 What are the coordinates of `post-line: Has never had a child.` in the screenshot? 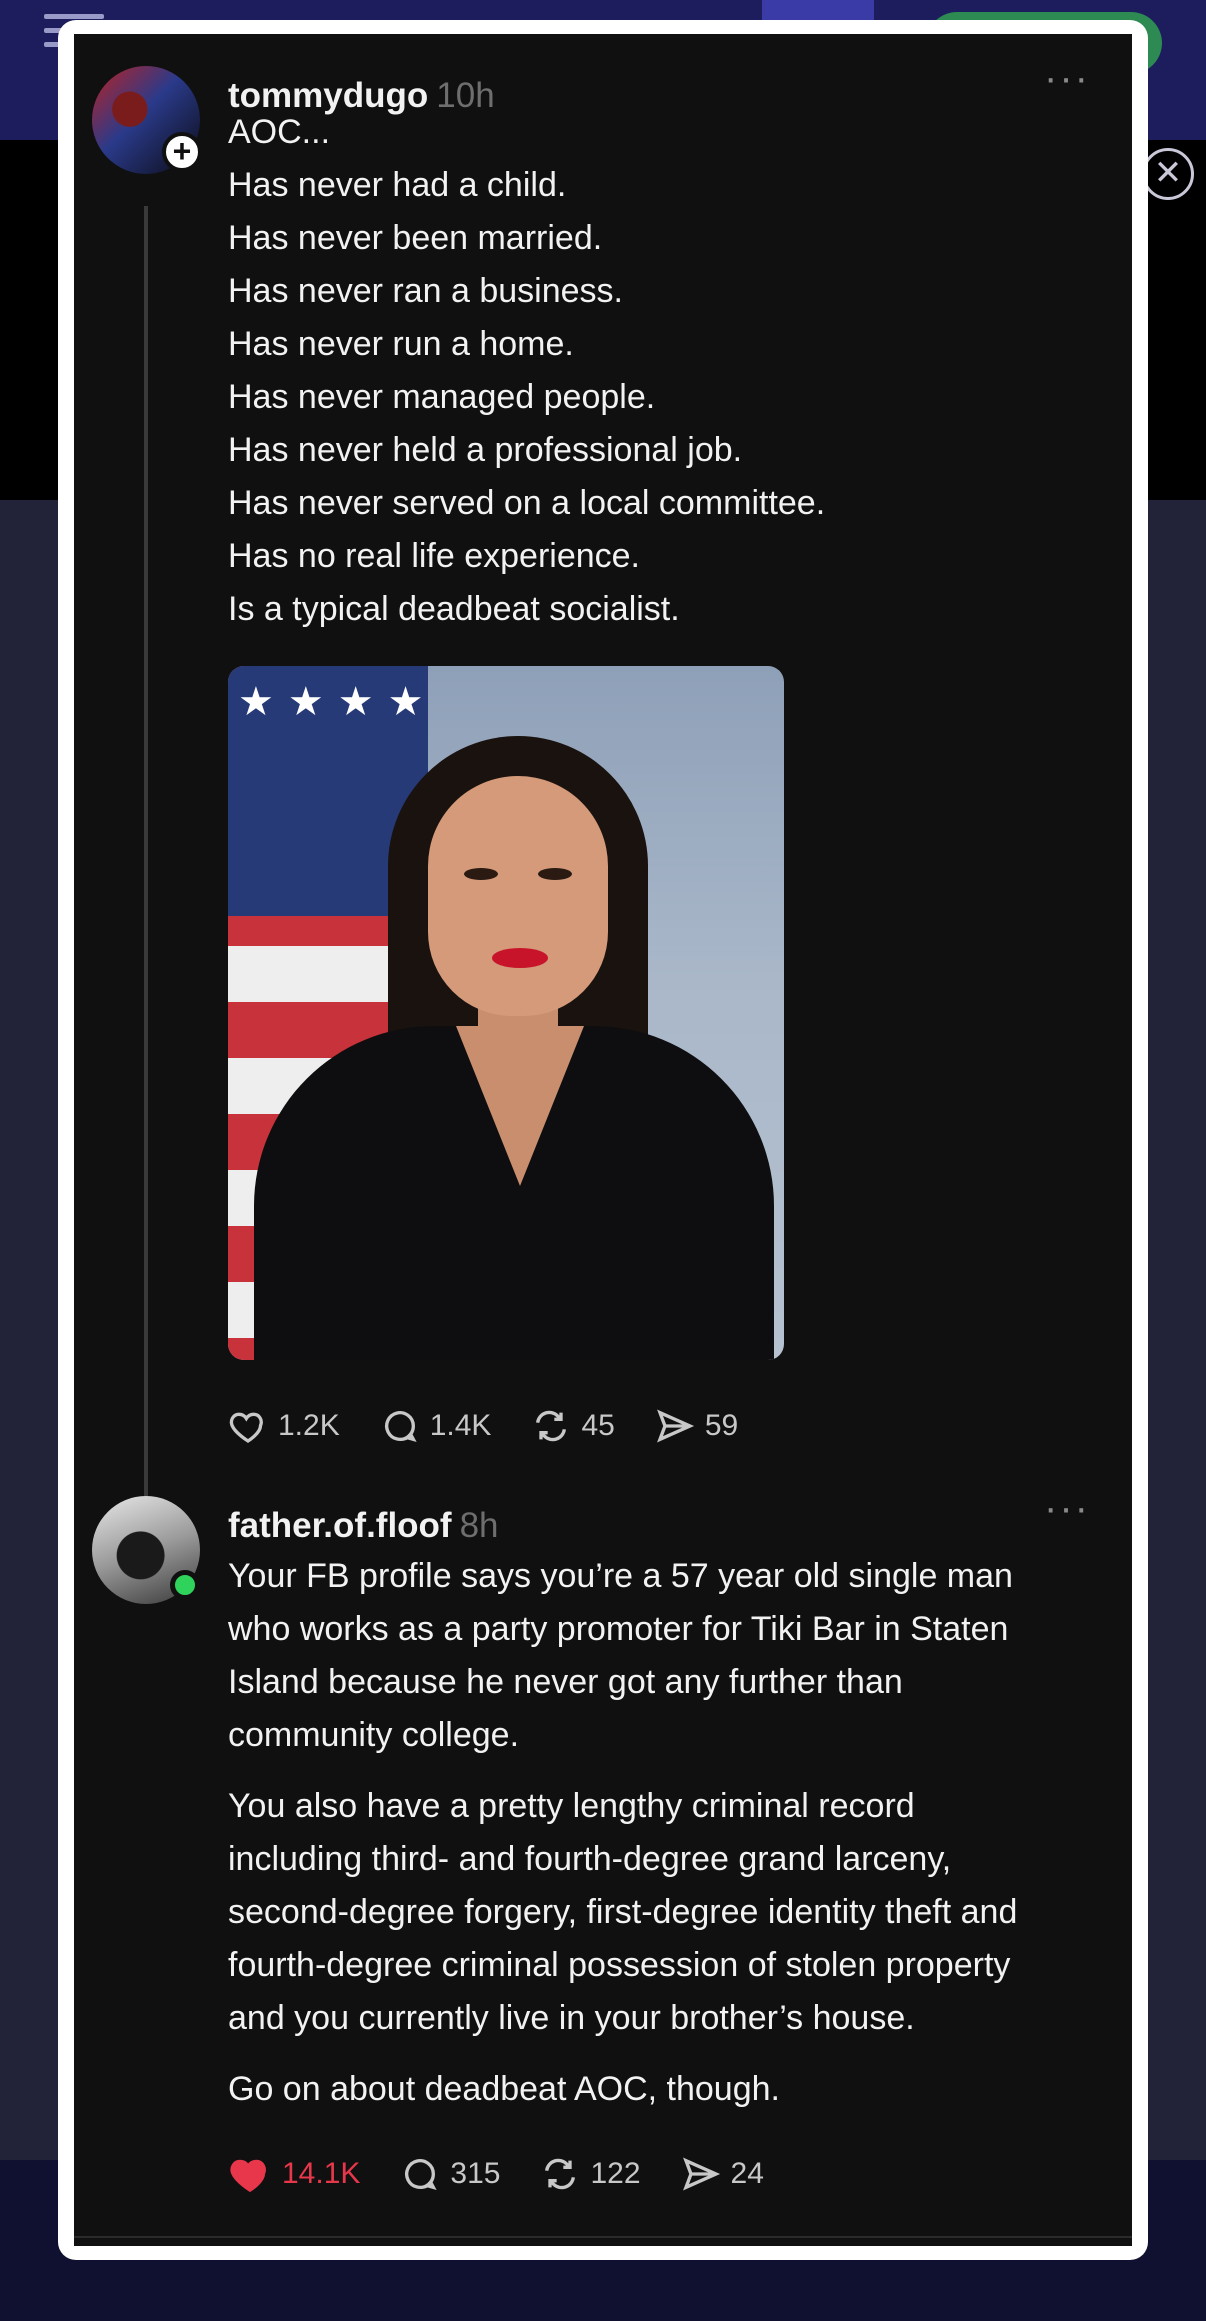 It's located at (397, 185).